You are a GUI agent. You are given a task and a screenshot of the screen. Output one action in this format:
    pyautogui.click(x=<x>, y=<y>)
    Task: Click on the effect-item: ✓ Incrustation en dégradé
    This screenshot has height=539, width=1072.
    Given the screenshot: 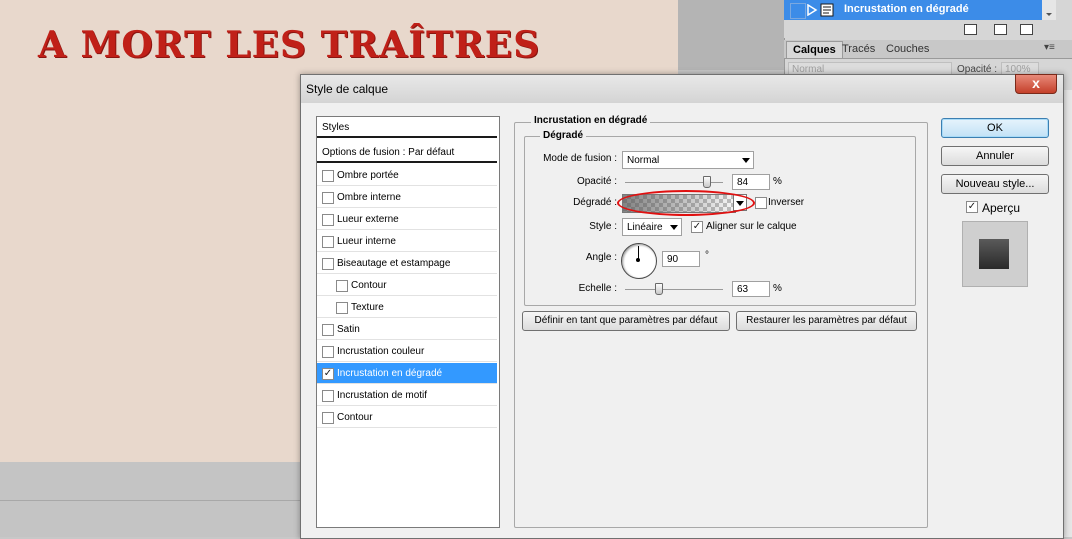 What is the action you would take?
    pyautogui.click(x=407, y=373)
    